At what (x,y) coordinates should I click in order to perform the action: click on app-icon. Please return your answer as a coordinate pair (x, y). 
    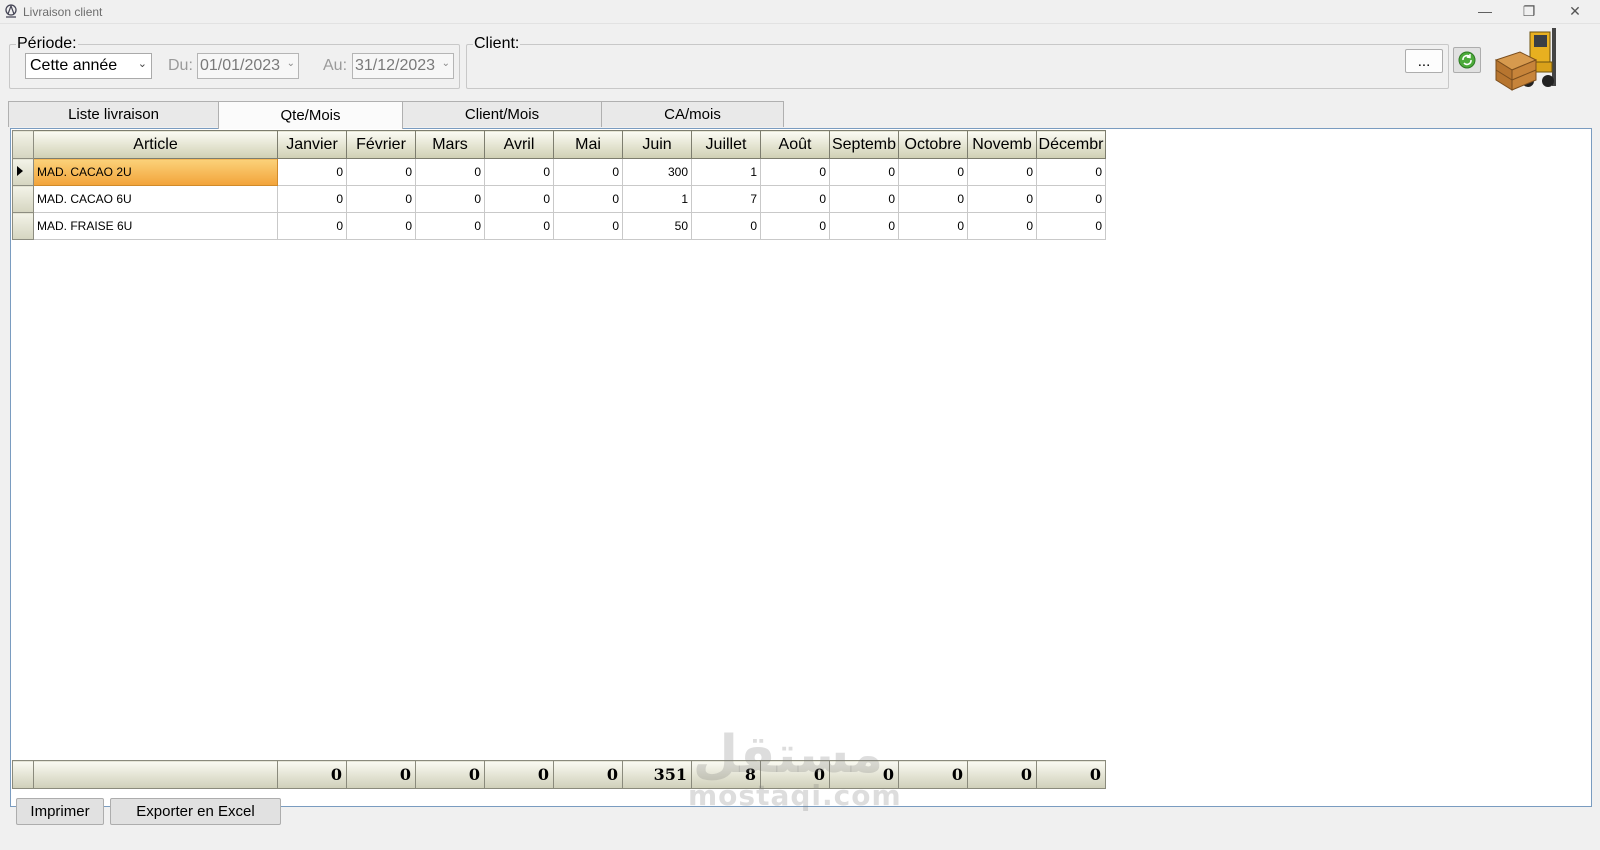
    Looking at the image, I should click on (11, 11).